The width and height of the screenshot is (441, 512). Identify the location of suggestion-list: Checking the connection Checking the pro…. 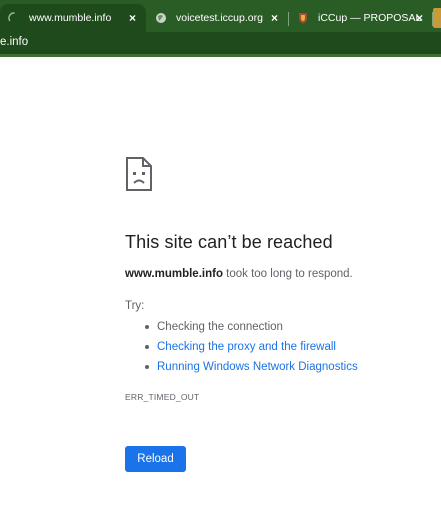
(241, 348).